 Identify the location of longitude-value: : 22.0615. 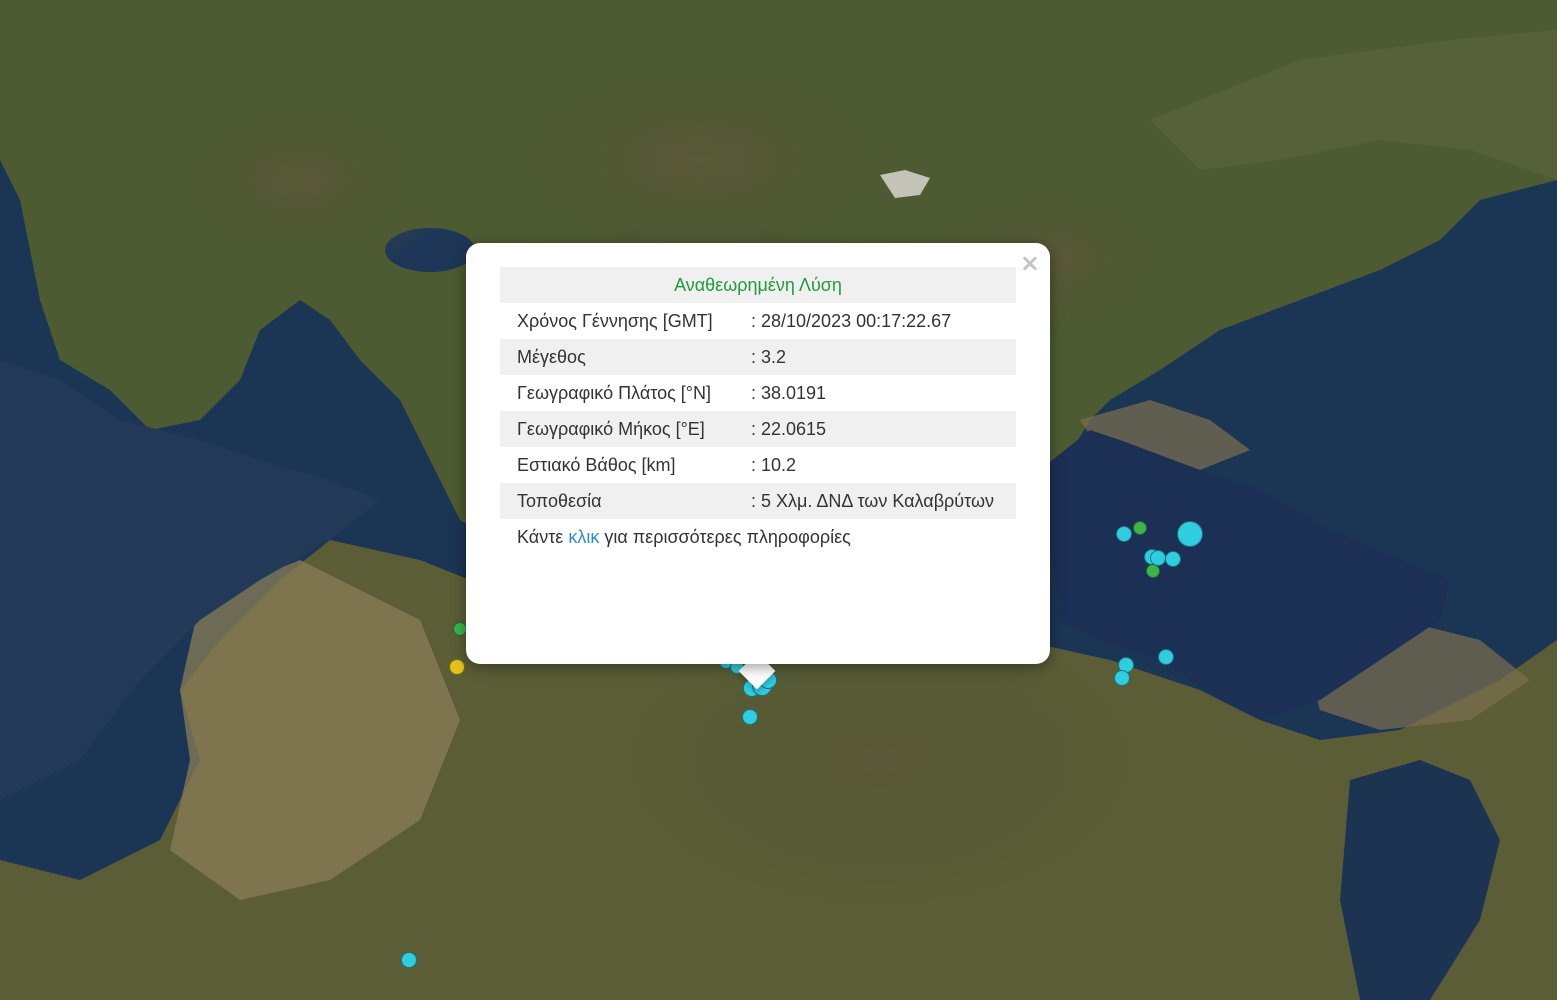
(875, 429).